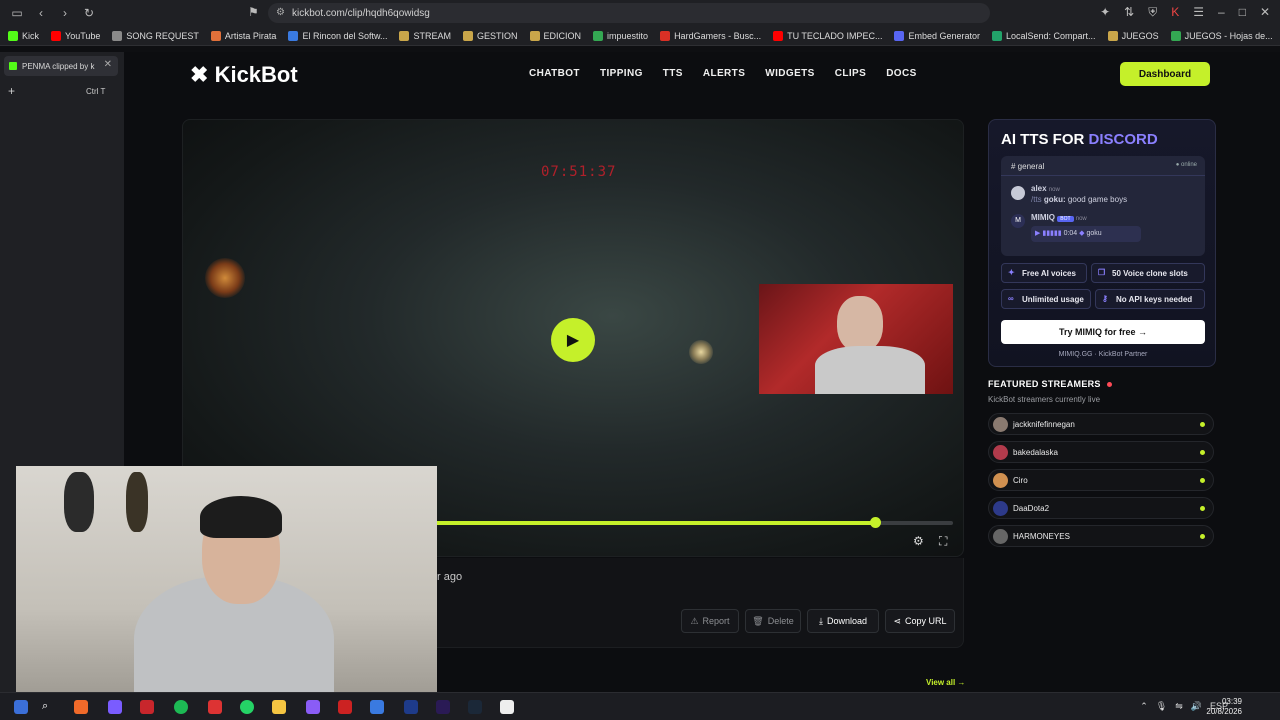 The image size is (1280, 720). What do you see at coordinates (945, 682) in the screenshot?
I see `view-all-link: View all →` at bounding box center [945, 682].